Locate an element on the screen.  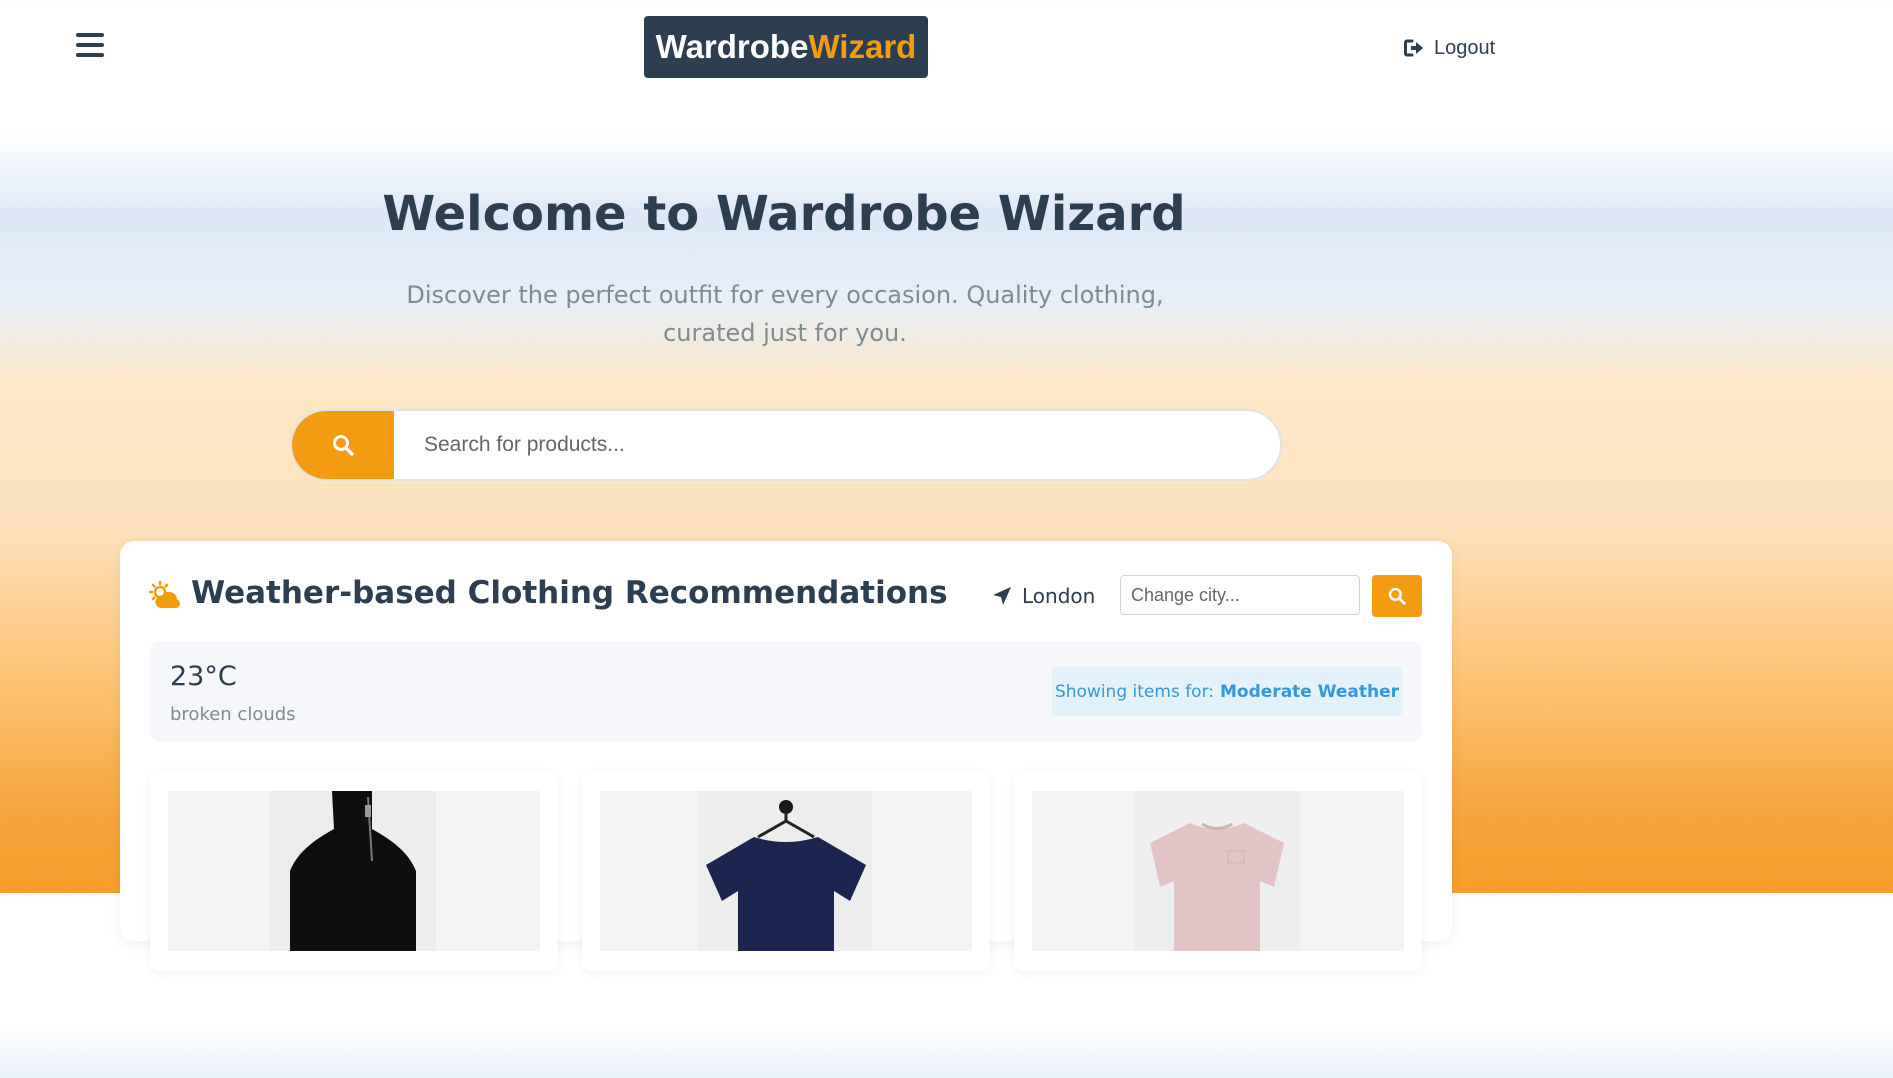
search-button is located at coordinates (343, 445).